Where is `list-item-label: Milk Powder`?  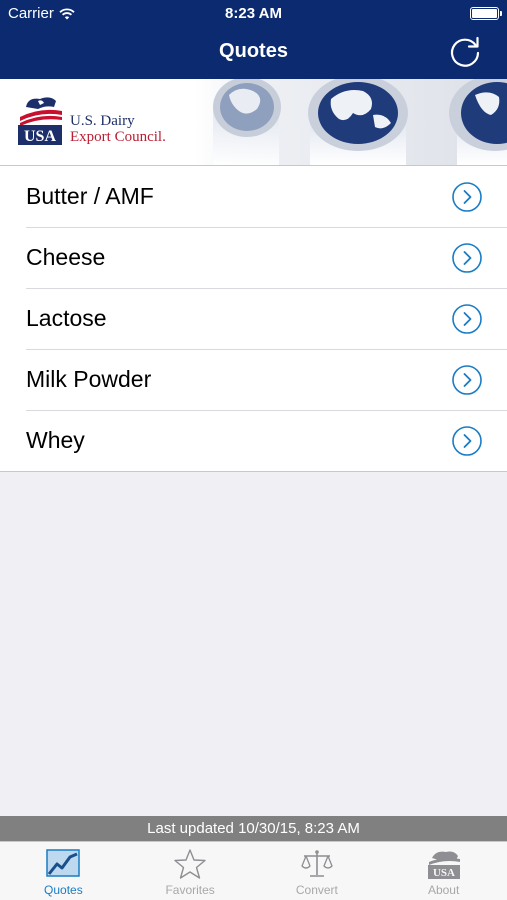 list-item-label: Milk Powder is located at coordinates (89, 379).